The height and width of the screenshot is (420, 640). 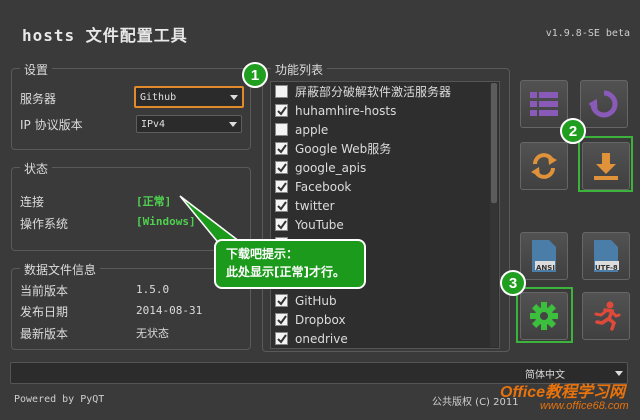 What do you see at coordinates (262, 254) in the screenshot?
I see `tooltip-line1: 下载吧提示：` at bounding box center [262, 254].